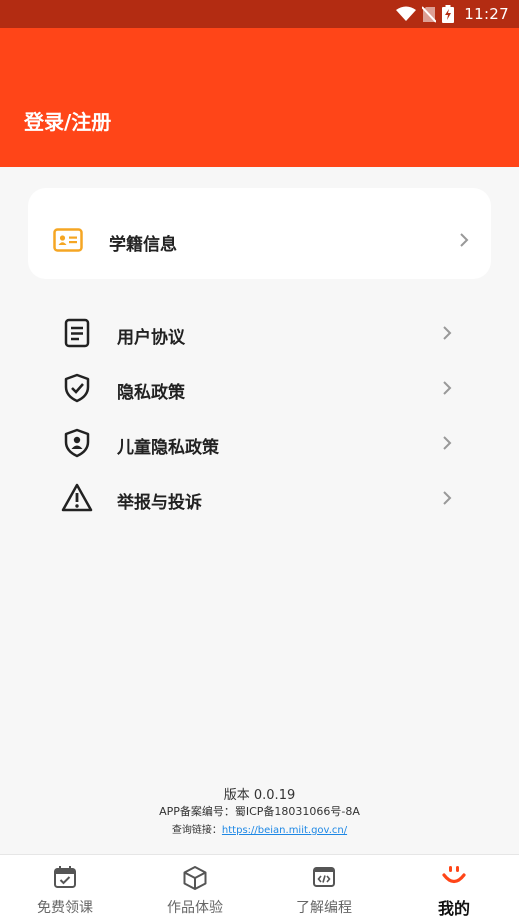  I want to click on tab-label: 我的, so click(453, 908).